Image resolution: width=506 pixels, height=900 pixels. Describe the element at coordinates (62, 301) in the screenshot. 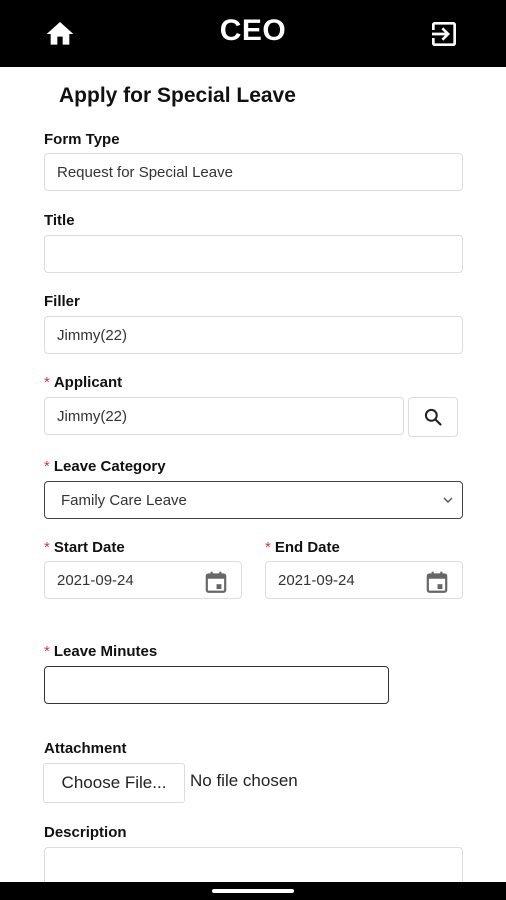

I see `filler-label: Filler` at that location.